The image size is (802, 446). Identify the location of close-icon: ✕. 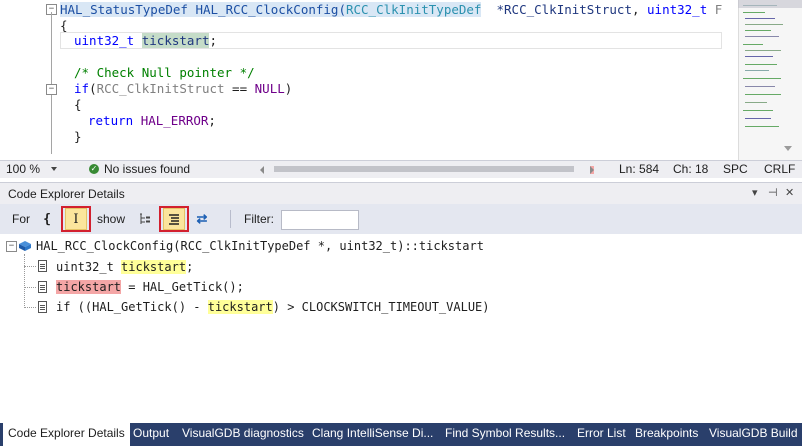
(789, 192).